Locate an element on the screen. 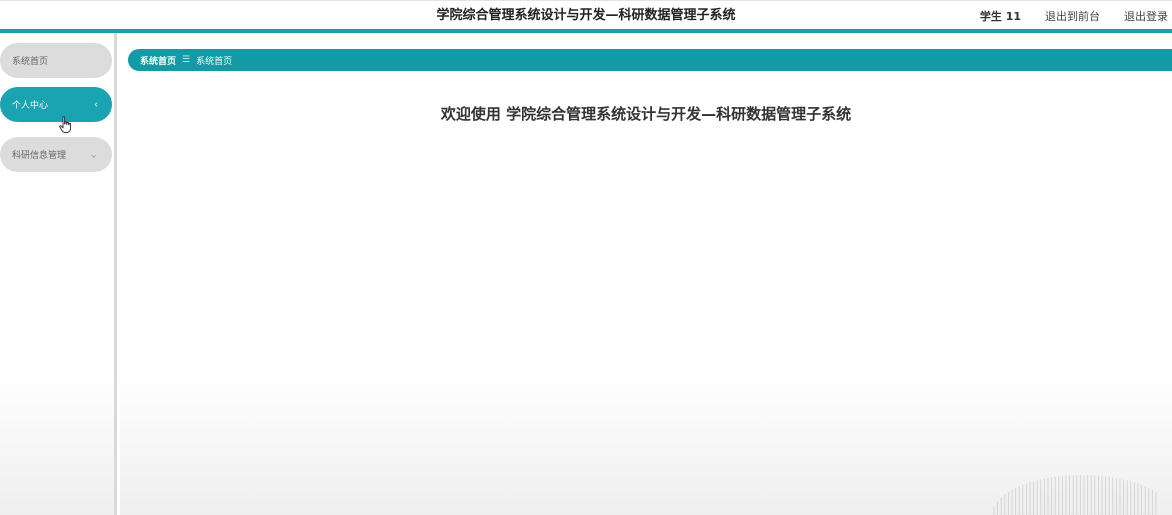 The width and height of the screenshot is (1172, 515). top-header: 学院综合管理系统设计与开发—科研数据管理子系统 学生 11 退出到前台 退出登录 is located at coordinates (586, 15).